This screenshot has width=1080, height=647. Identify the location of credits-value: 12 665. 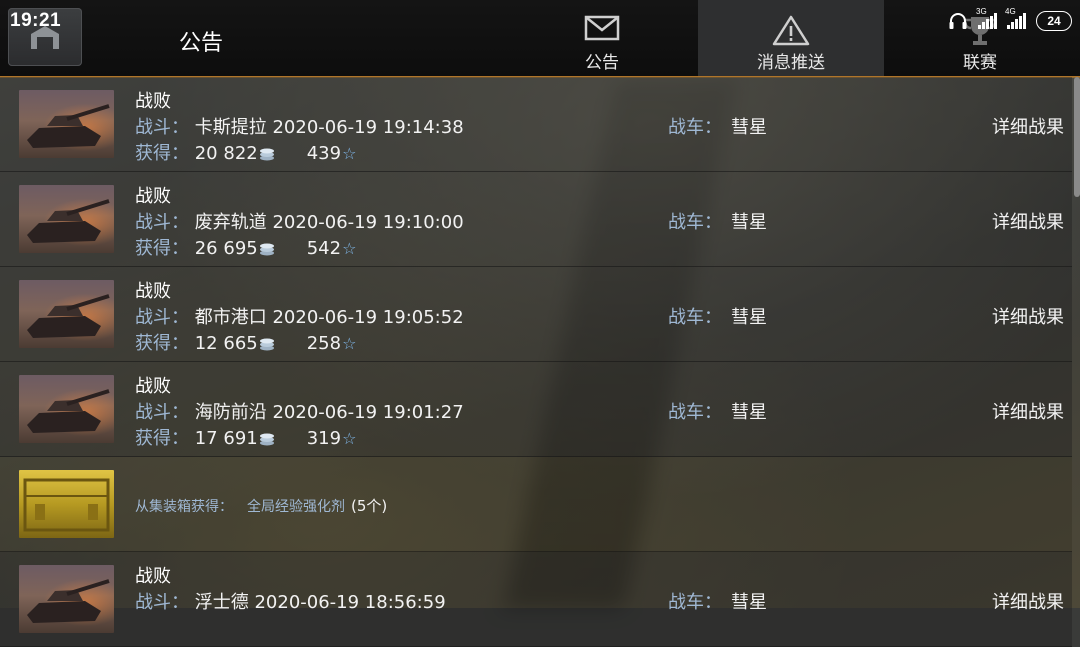
(226, 343).